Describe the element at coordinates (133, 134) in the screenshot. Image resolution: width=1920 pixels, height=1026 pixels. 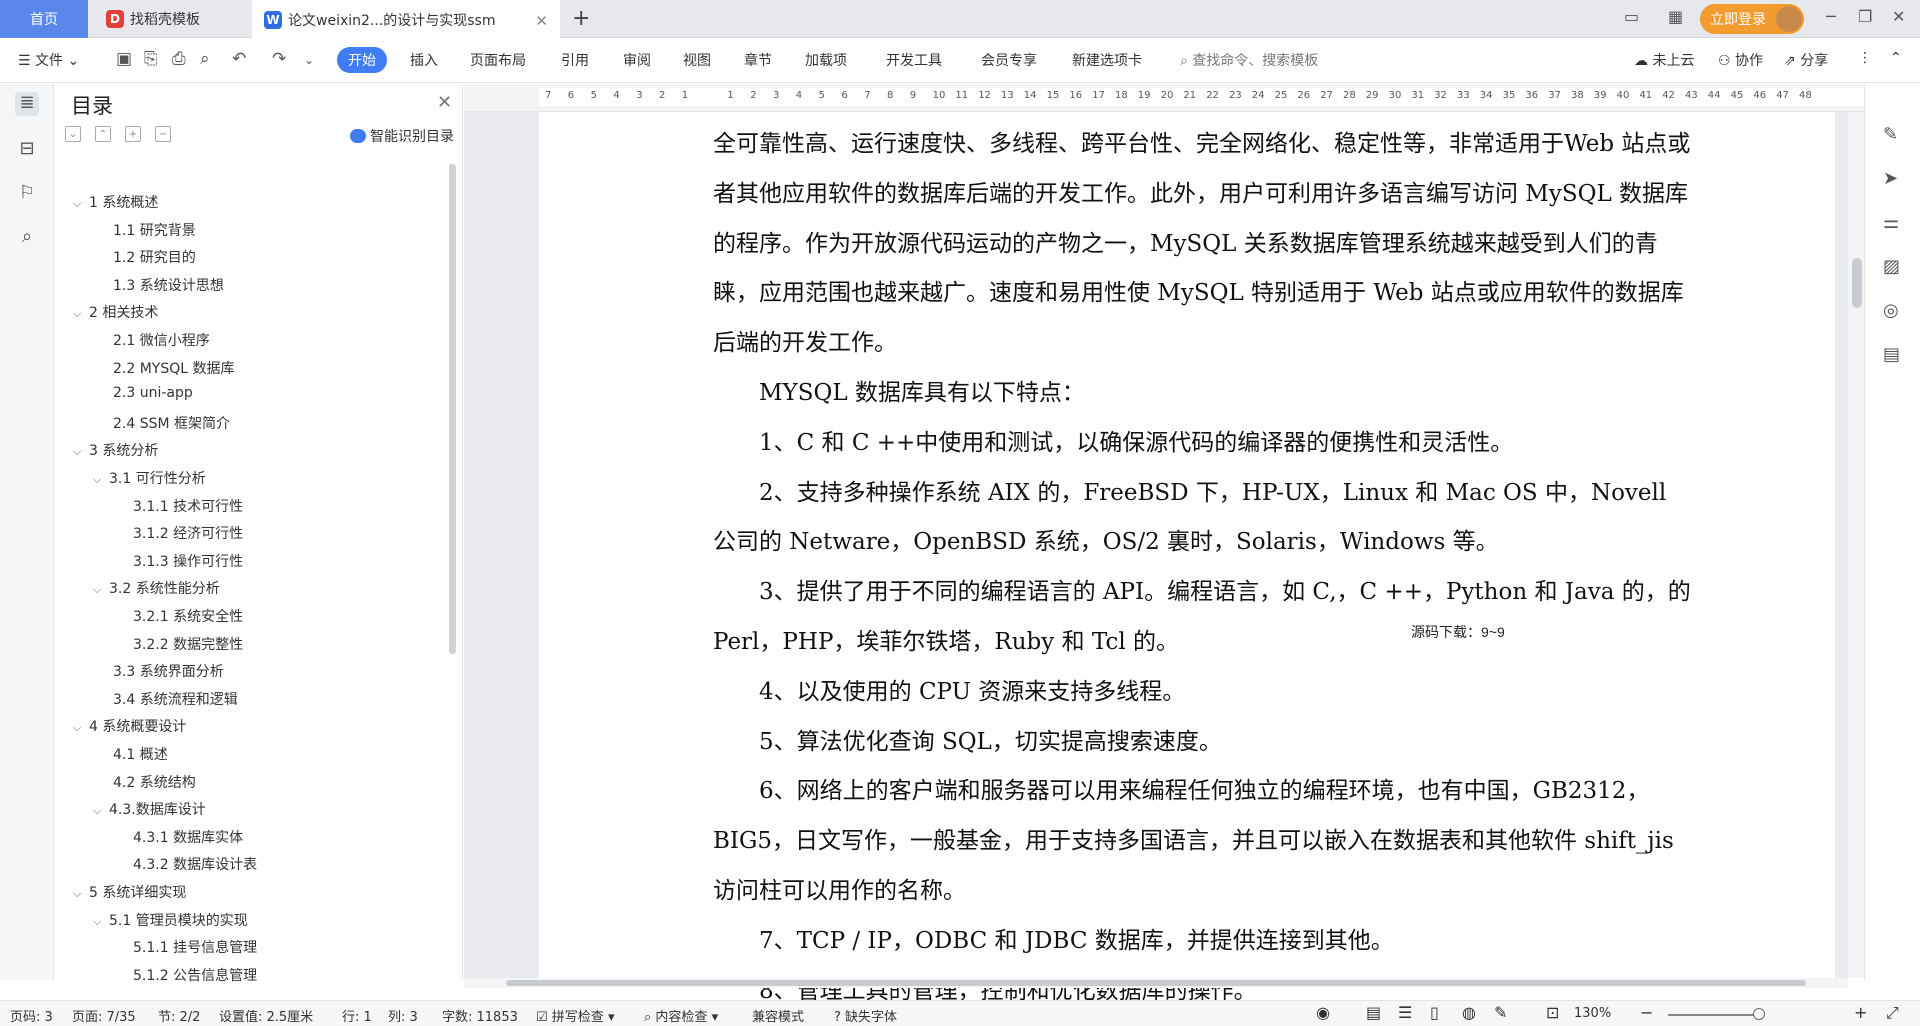
I see `add-heading-icon: +` at that location.